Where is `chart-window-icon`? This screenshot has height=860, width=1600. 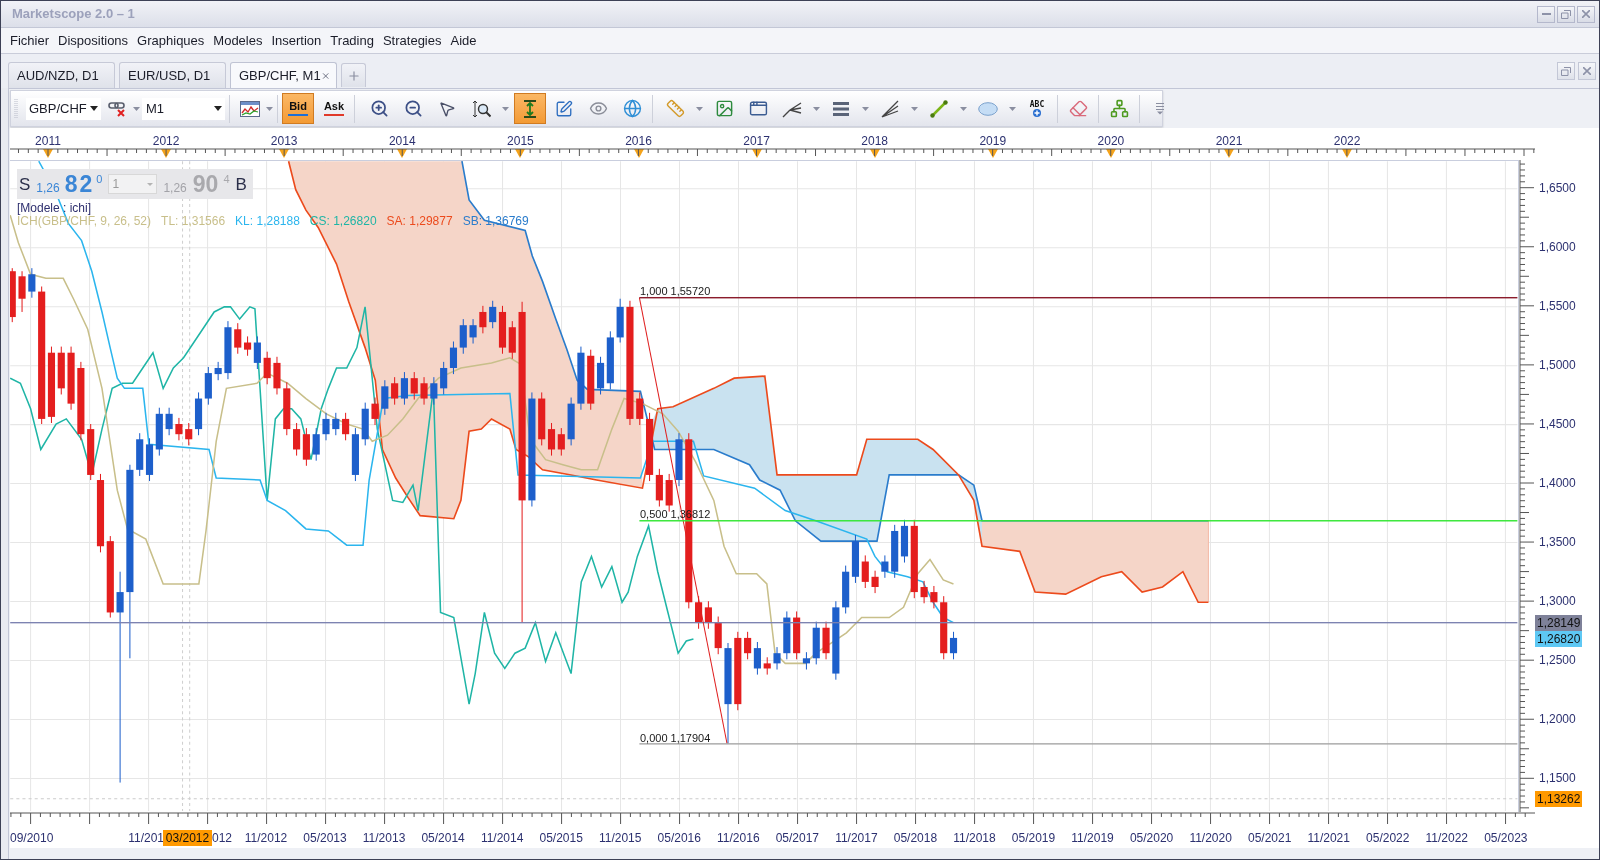
chart-window-icon is located at coordinates (250, 108).